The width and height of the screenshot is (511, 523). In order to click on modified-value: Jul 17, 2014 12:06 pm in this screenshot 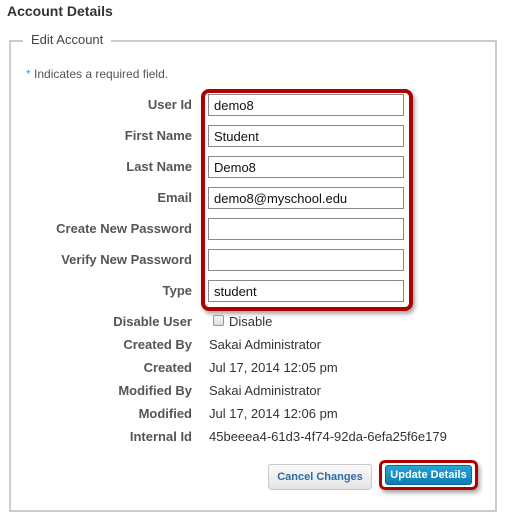, I will do `click(273, 413)`.